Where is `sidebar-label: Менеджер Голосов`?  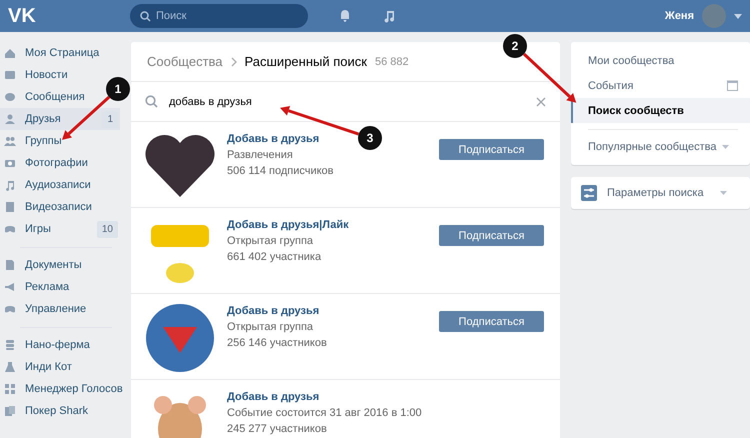 sidebar-label: Менеджер Голосов is located at coordinates (74, 389).